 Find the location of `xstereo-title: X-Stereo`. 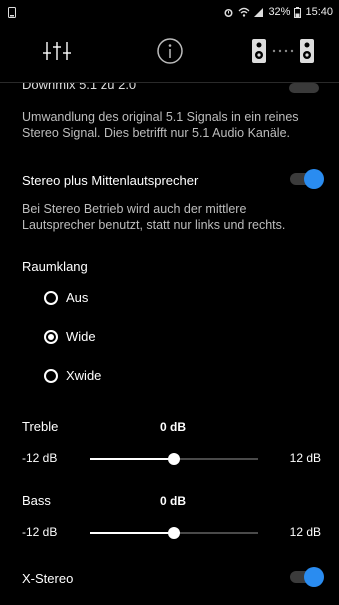

xstereo-title: X-Stereo is located at coordinates (48, 578).